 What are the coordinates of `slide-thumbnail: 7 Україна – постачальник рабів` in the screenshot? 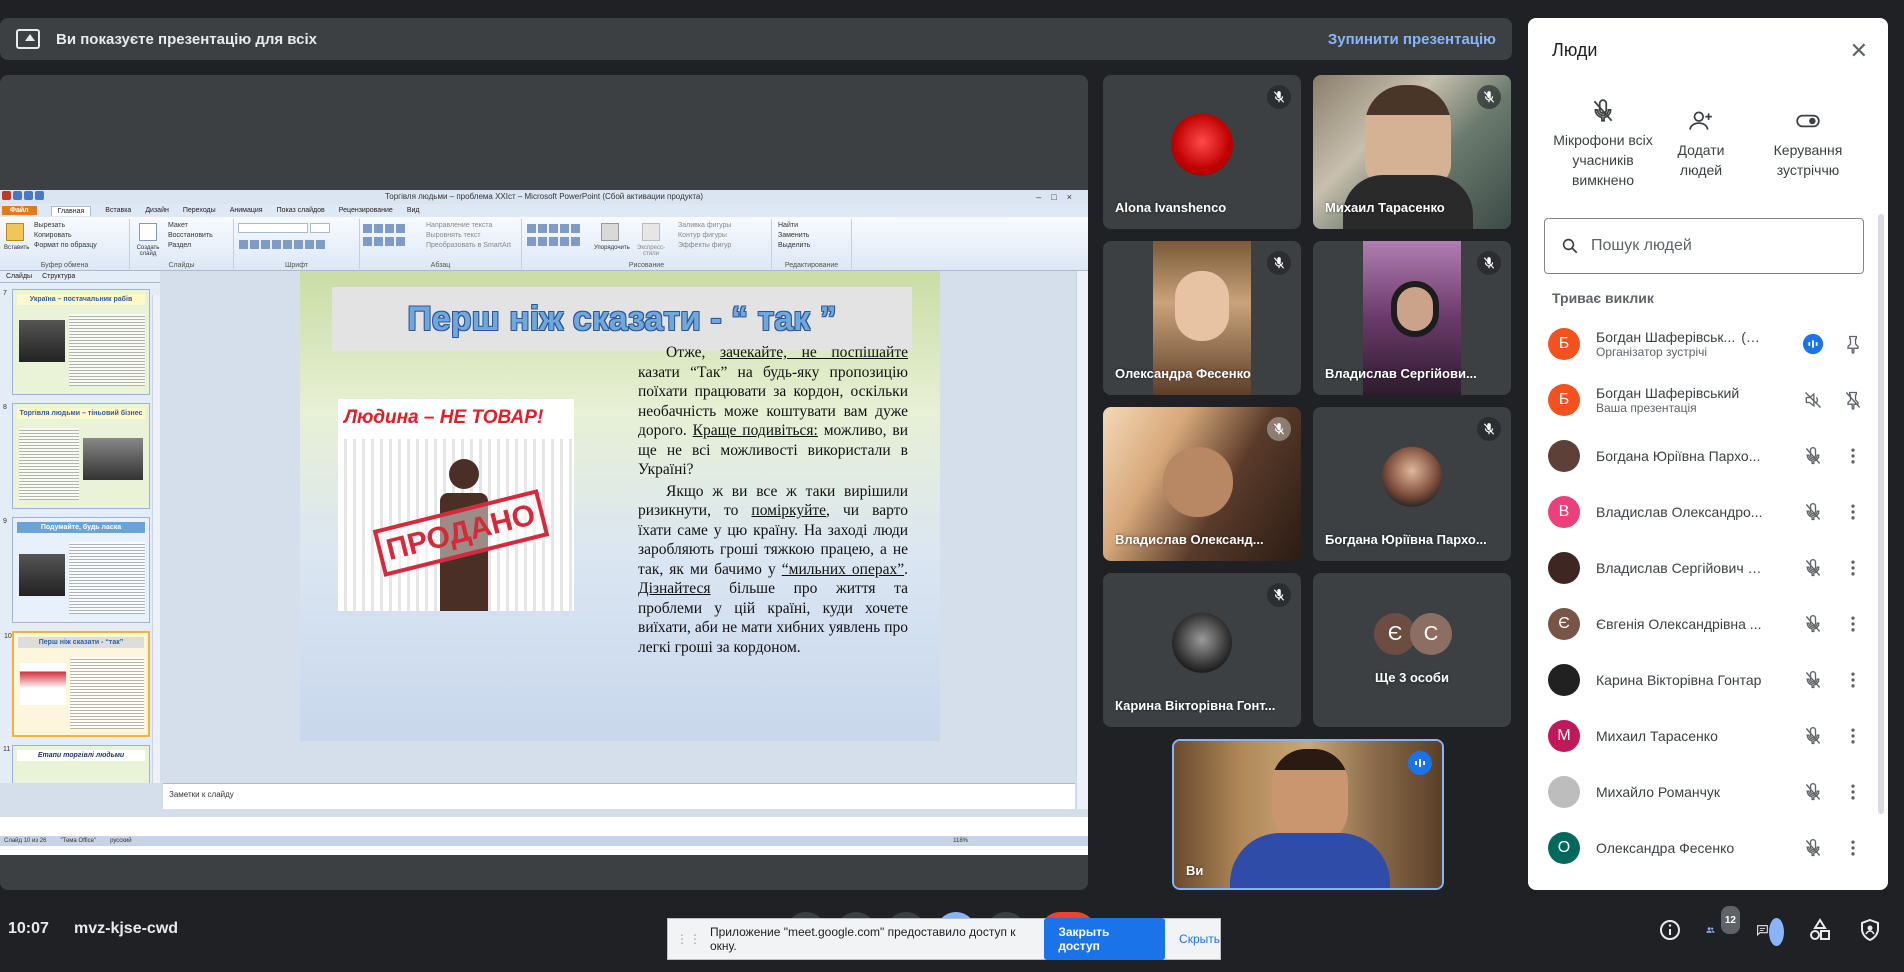 It's located at (76, 342).